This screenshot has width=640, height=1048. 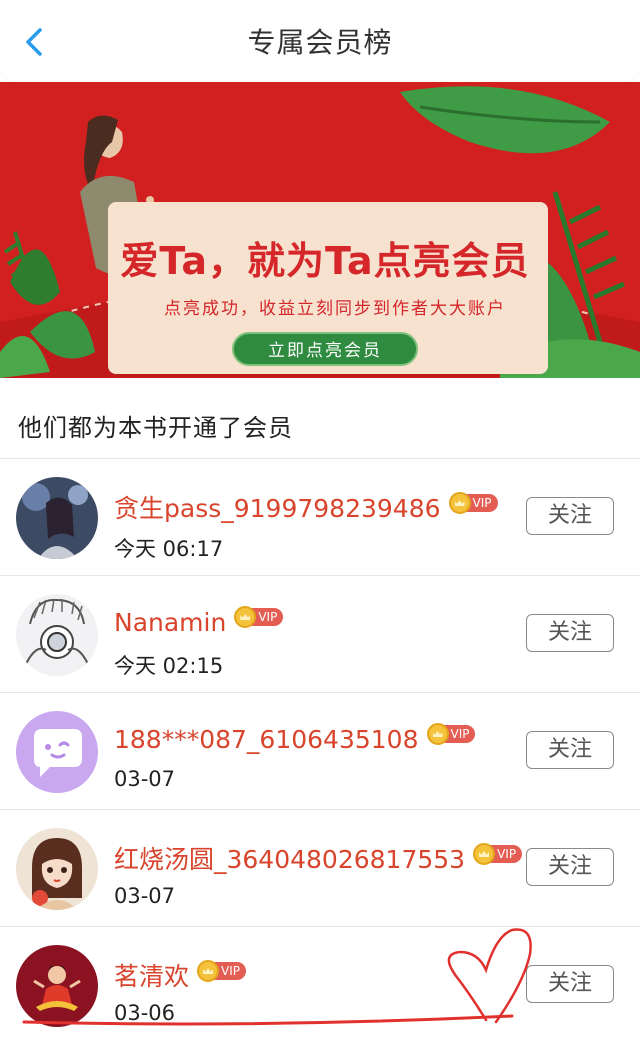 I want to click on member-row: 茗清欢 VIP 03-06 关注, so click(x=320, y=985).